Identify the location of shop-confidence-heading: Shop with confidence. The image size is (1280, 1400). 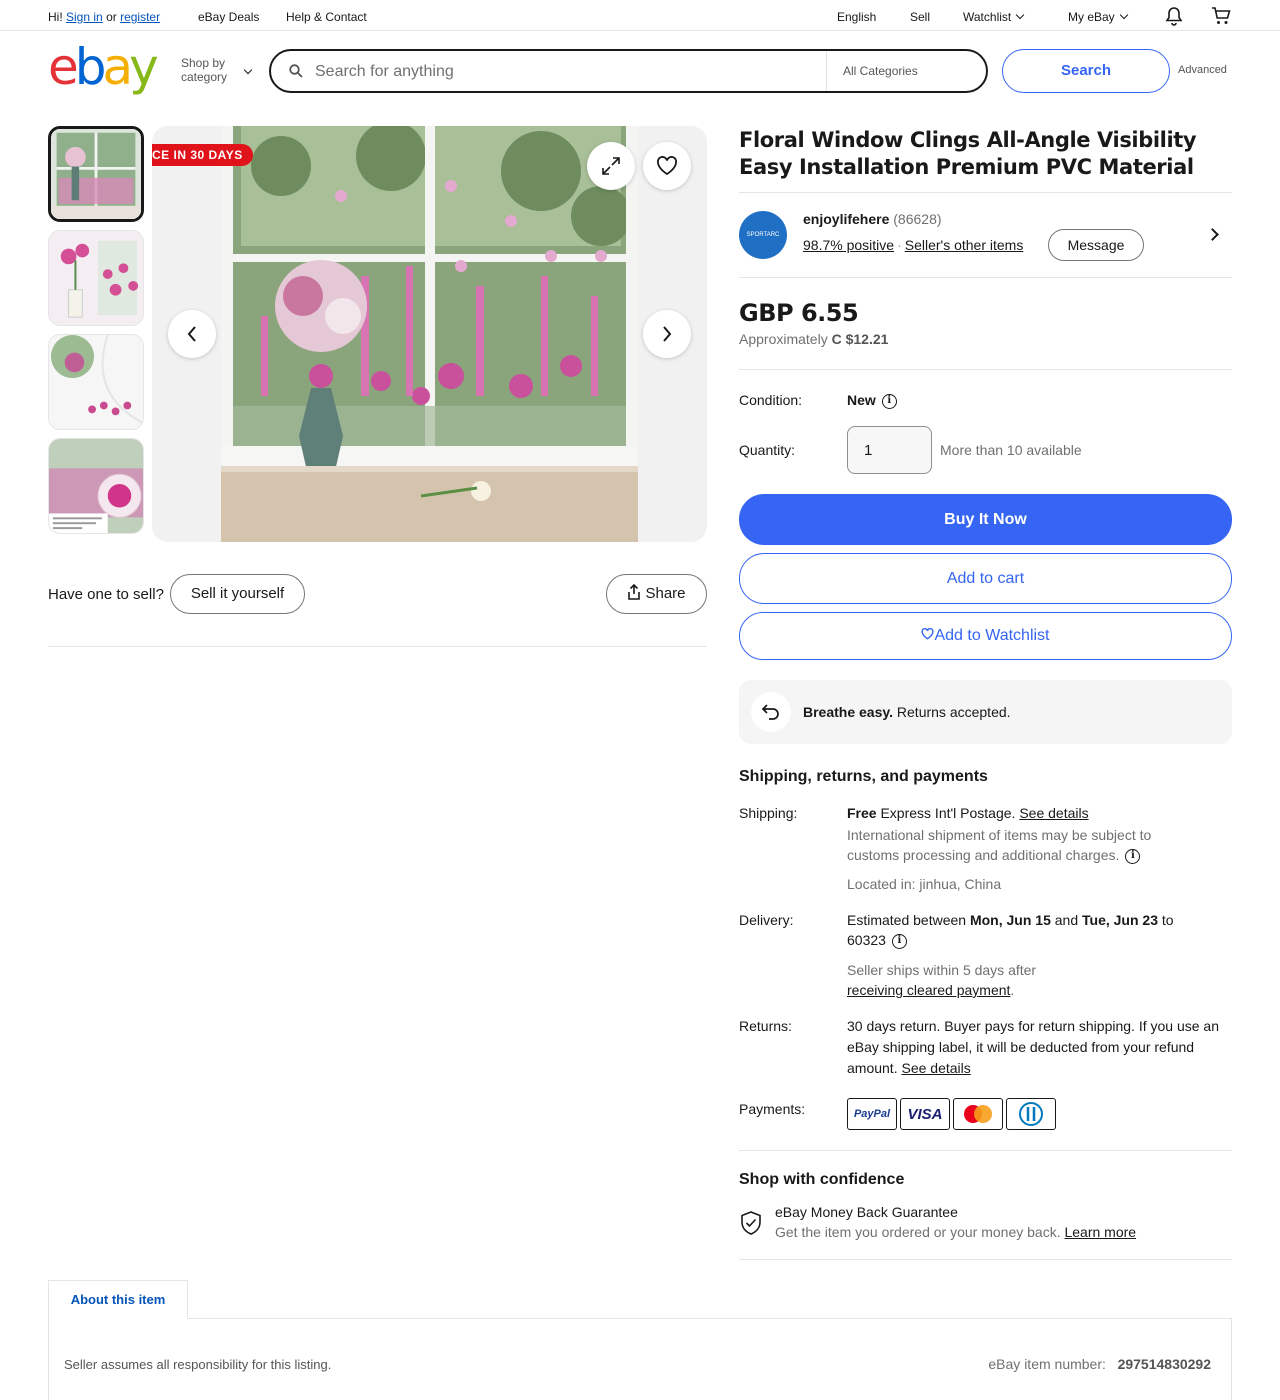
(822, 1179).